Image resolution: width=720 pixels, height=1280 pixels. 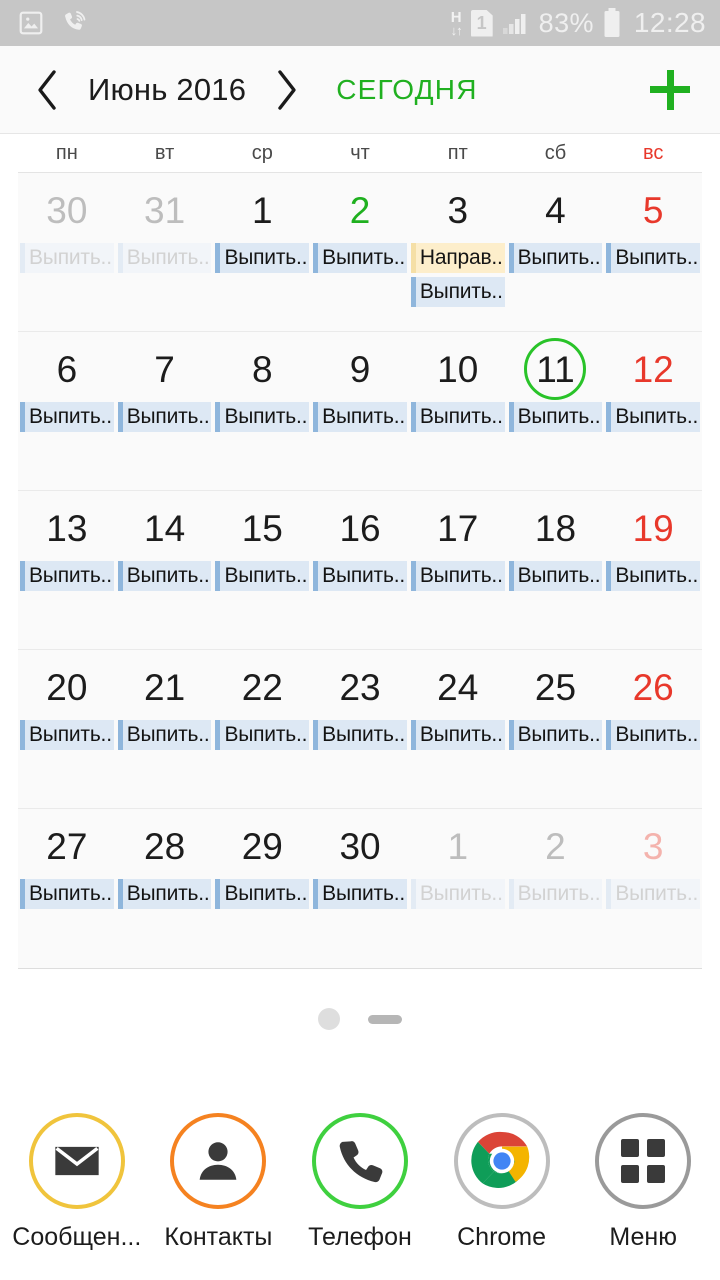 I want to click on day-cell-19: 19 Выпить.., so click(x=653, y=570).